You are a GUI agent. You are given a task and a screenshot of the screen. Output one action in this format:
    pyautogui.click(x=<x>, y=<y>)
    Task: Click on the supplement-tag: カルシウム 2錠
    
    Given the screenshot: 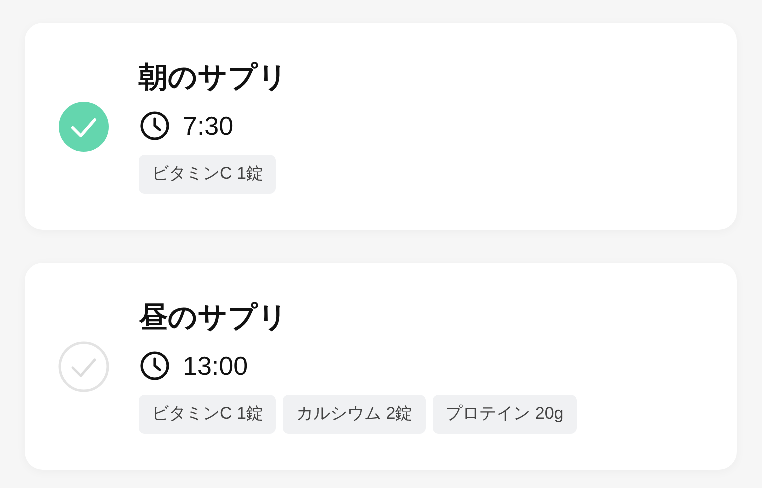 What is the action you would take?
    pyautogui.click(x=354, y=414)
    